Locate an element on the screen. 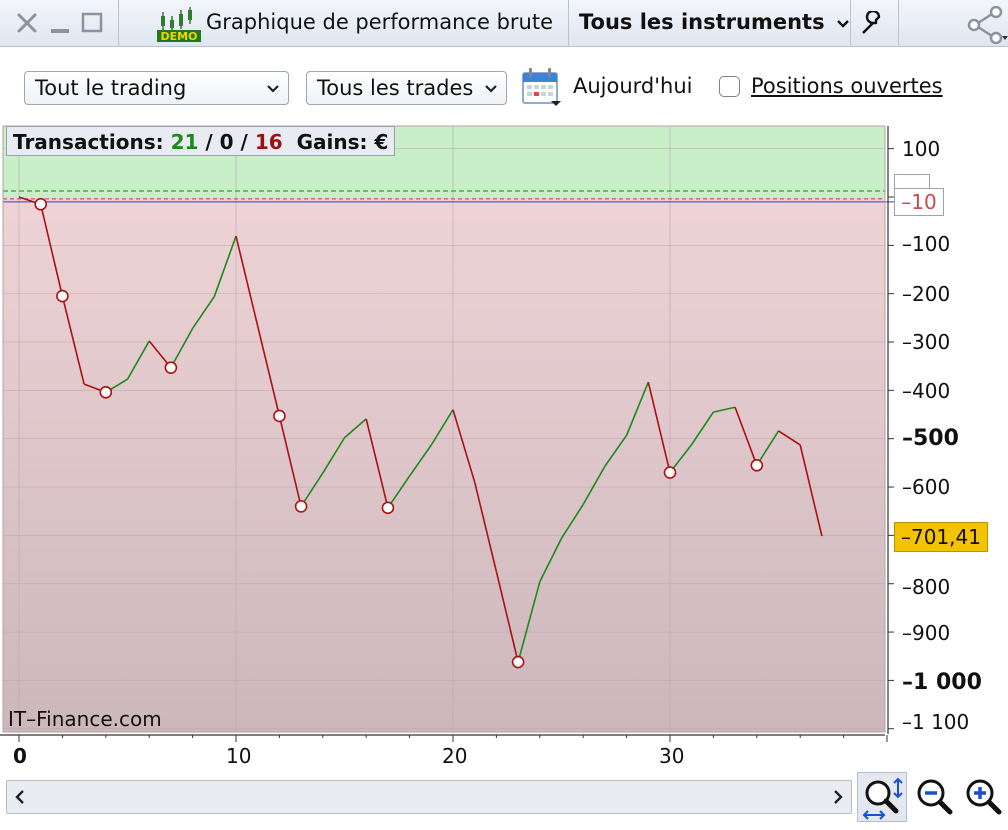 This screenshot has width=1008, height=830. neutral-trades-count: 0 is located at coordinates (226, 142).